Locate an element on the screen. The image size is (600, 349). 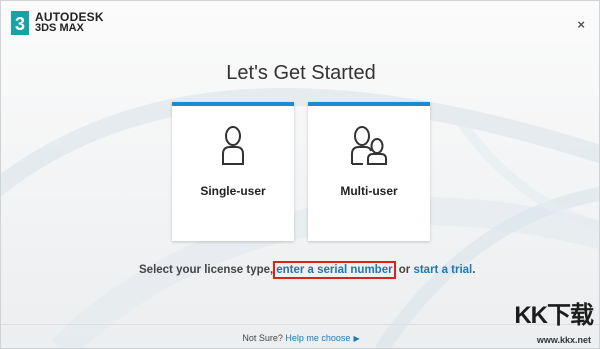
close-button: × is located at coordinates (581, 24).